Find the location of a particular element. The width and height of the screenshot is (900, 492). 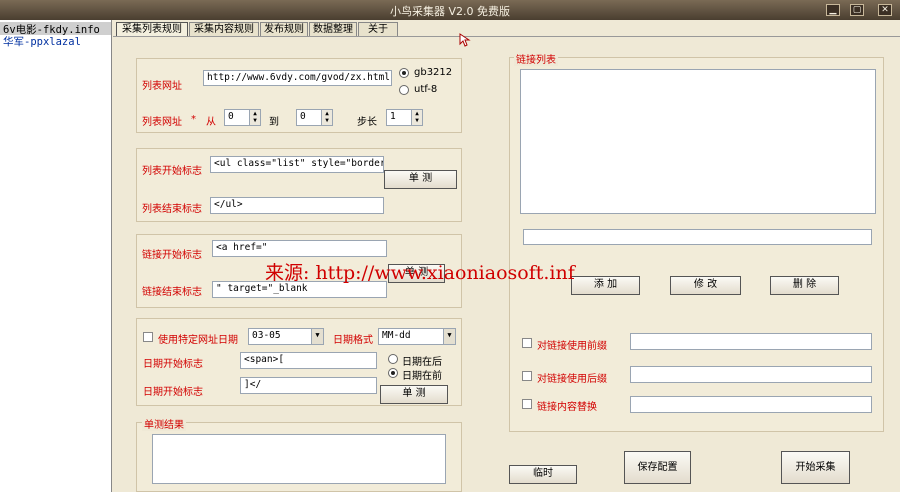

date-after-label: 日期在后 is located at coordinates (422, 362).